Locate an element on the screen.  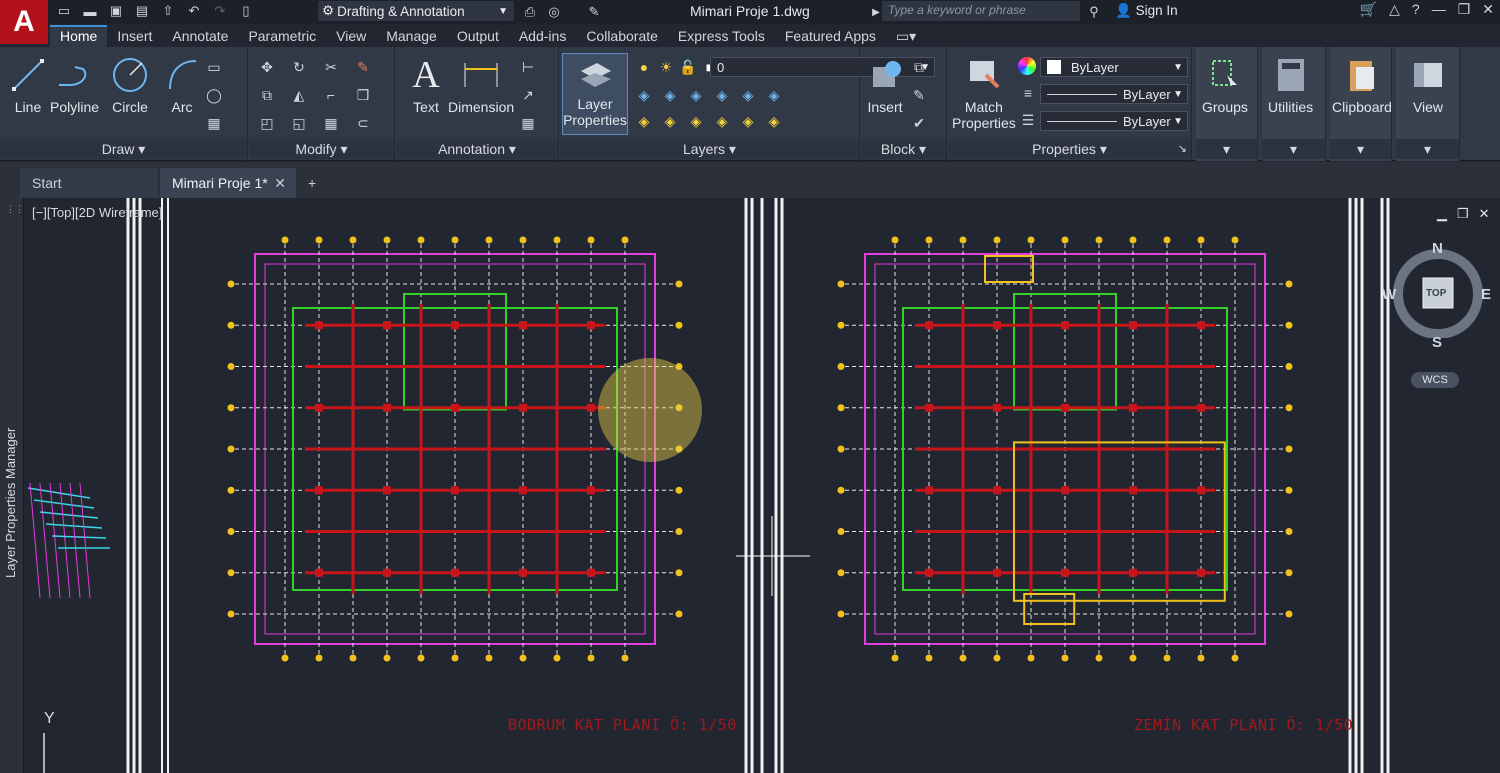
redo-icon: ↷ is located at coordinates (220, 11).